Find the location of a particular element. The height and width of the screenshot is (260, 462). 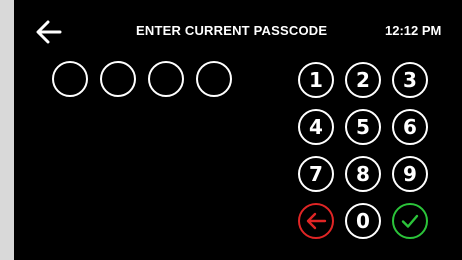

delete-button is located at coordinates (316, 221).